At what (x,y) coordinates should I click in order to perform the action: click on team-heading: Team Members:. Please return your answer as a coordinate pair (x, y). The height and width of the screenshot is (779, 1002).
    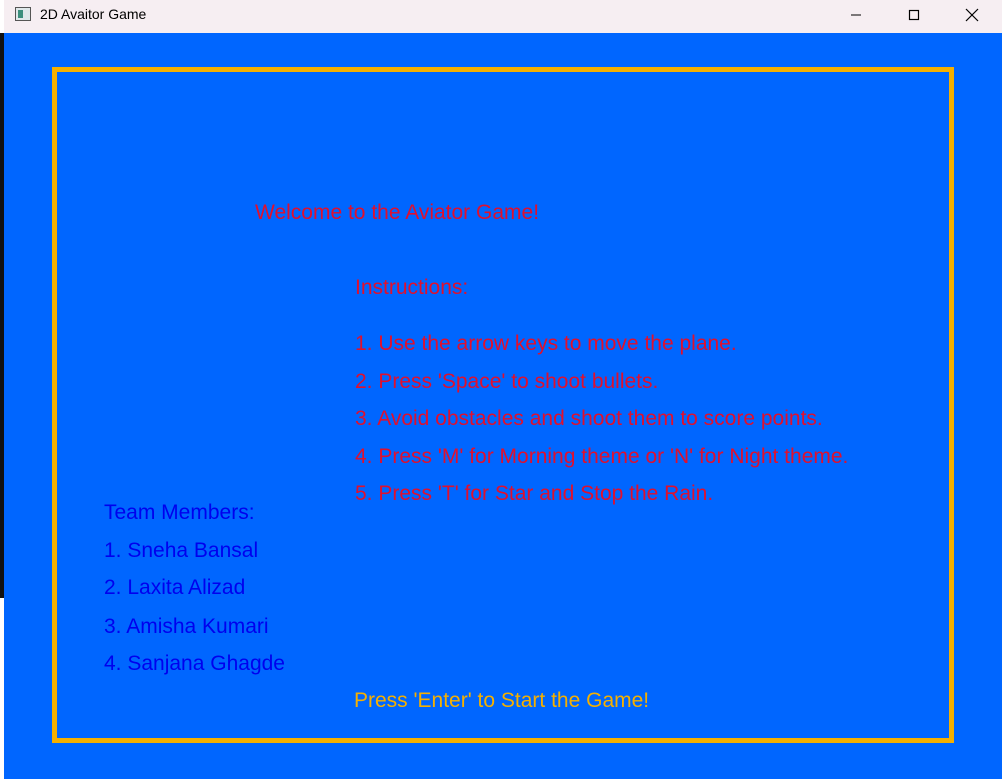
    Looking at the image, I should click on (179, 512).